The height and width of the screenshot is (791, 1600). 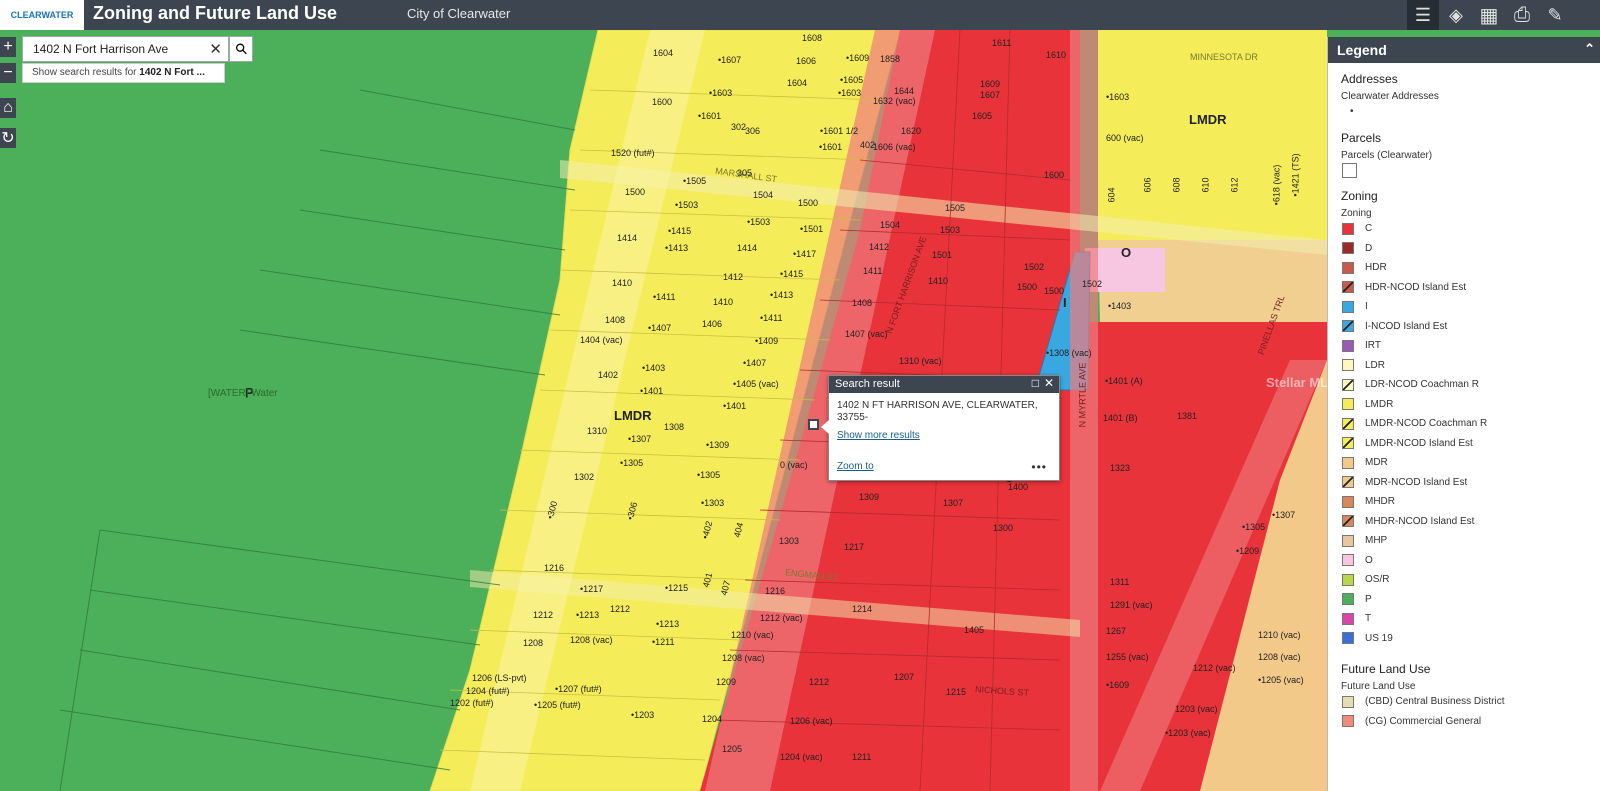 What do you see at coordinates (904, 677) in the screenshot?
I see `parcel-label: 1207` at bounding box center [904, 677].